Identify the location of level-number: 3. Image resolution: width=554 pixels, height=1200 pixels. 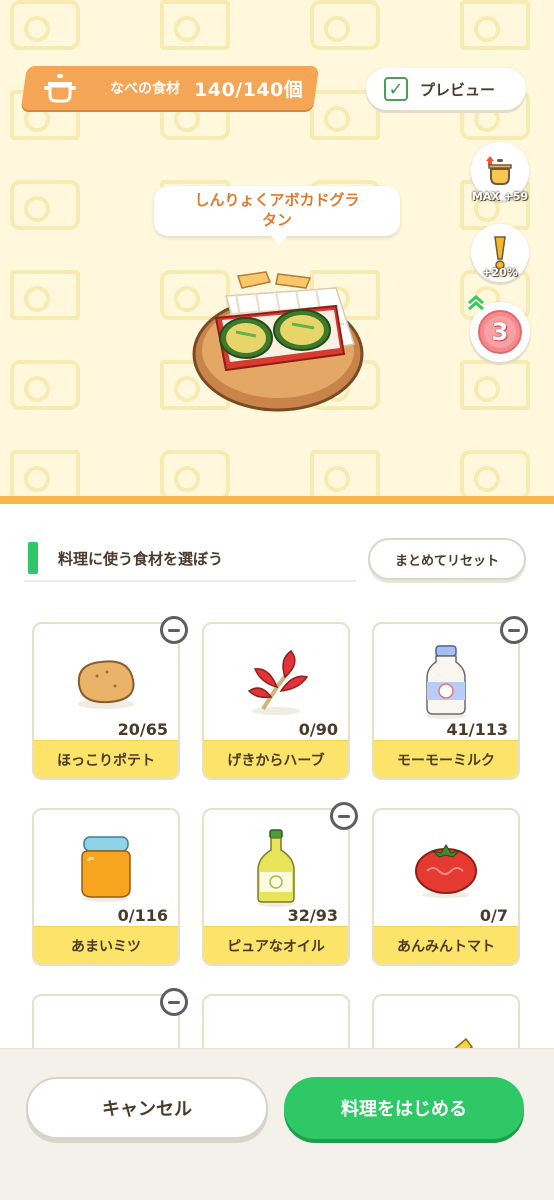
(500, 332).